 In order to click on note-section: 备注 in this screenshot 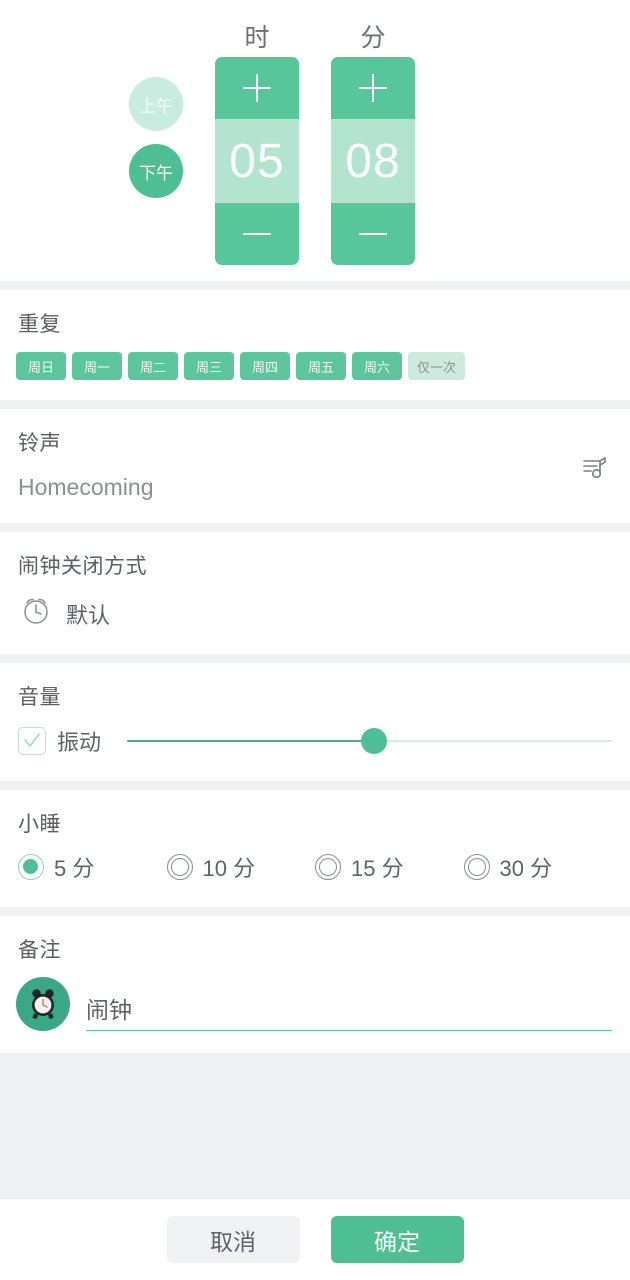, I will do `click(315, 984)`.